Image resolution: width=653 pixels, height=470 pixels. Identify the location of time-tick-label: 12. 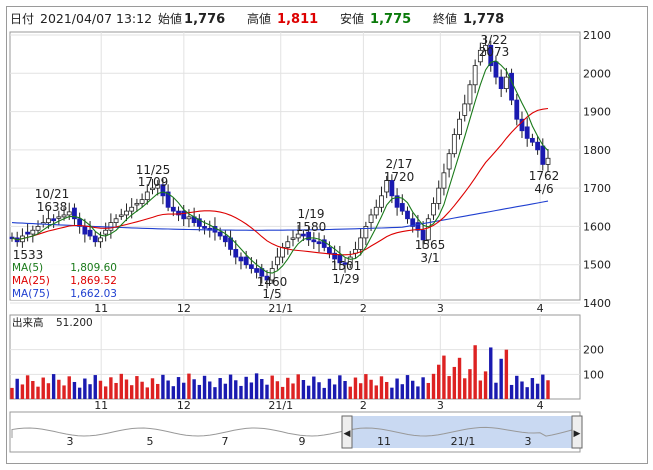
(184, 308).